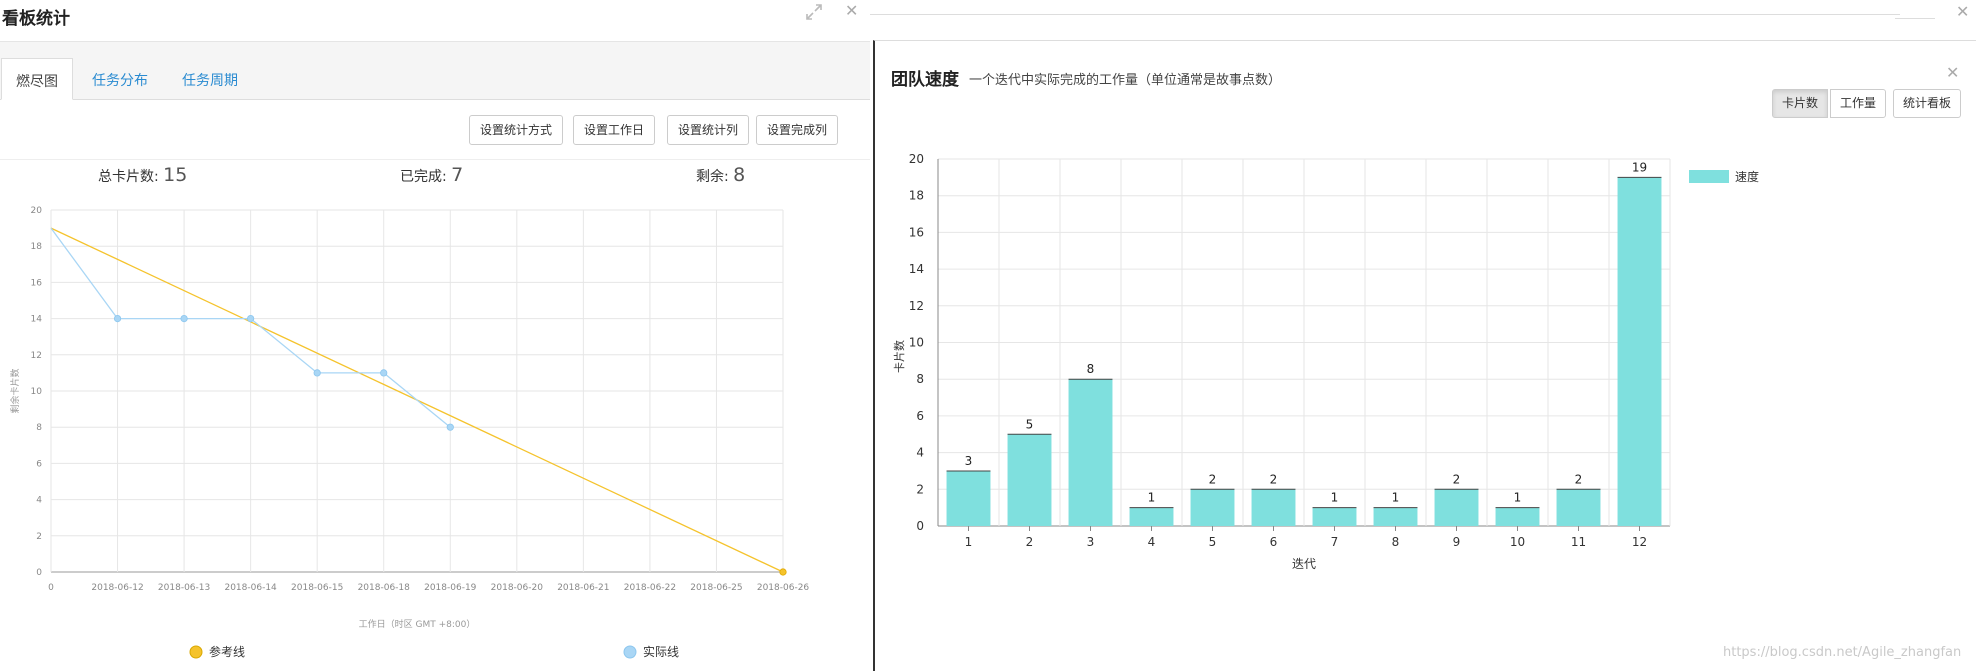 Image resolution: width=1976 pixels, height=672 pixels. Describe the element at coordinates (1213, 542) in the screenshot. I see `x-tick-label: 5` at that location.